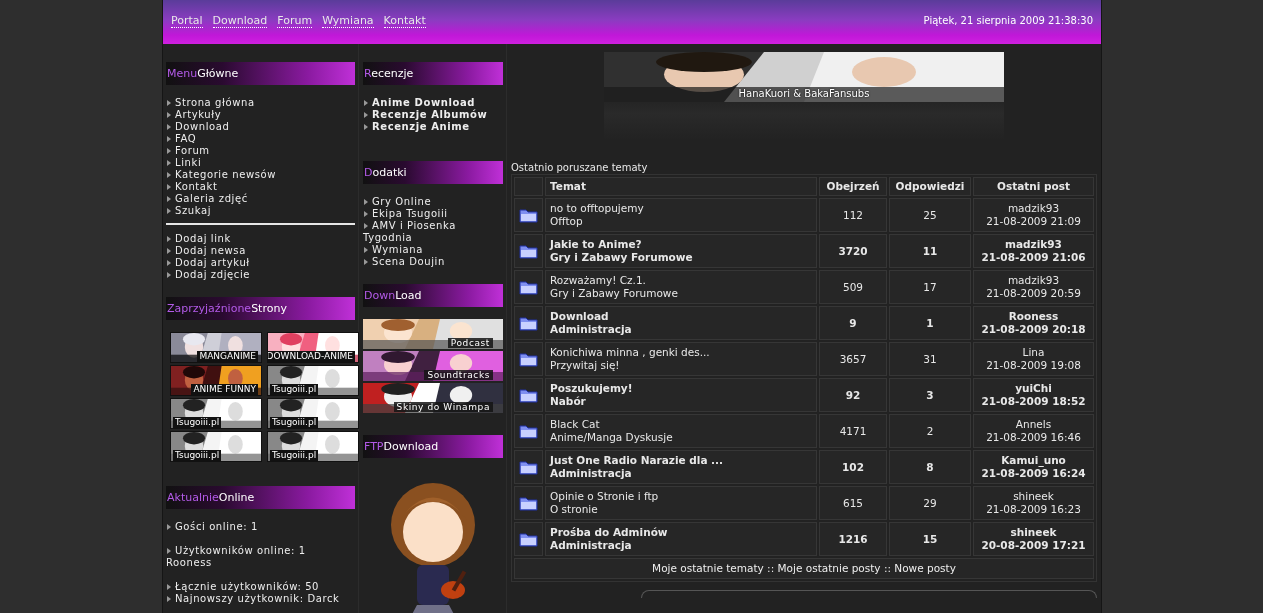 This screenshot has height=613, width=1263. What do you see at coordinates (853, 287) in the screenshot?
I see `table-cell: 509` at bounding box center [853, 287].